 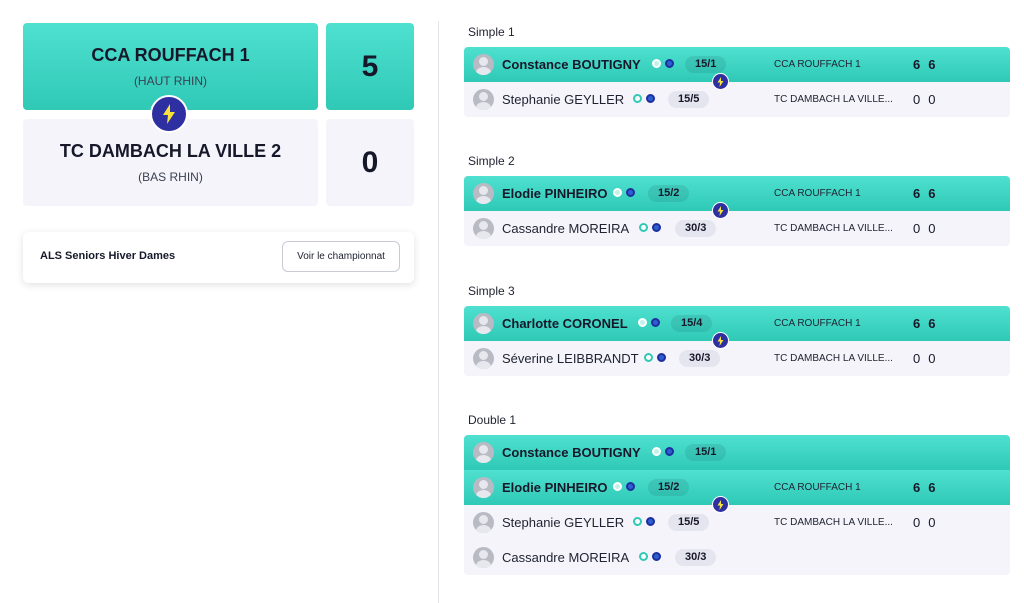 What do you see at coordinates (917, 228) in the screenshot?
I see `set-1-score: 0` at bounding box center [917, 228].